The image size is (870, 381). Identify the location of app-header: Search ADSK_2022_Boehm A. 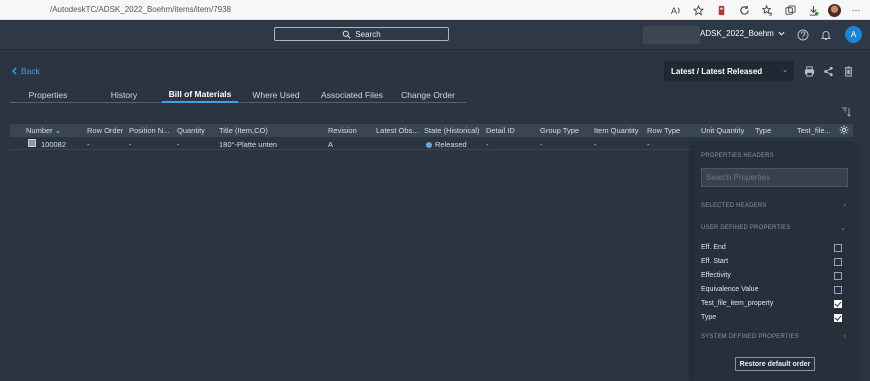
(435, 35).